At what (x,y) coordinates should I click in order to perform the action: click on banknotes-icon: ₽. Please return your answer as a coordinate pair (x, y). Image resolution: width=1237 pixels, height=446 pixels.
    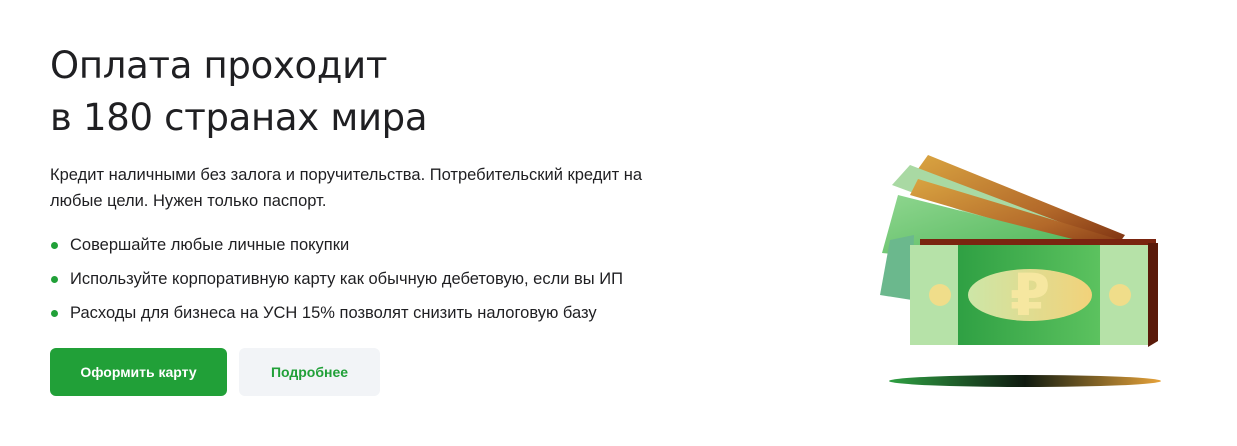
    Looking at the image, I should click on (1020, 271).